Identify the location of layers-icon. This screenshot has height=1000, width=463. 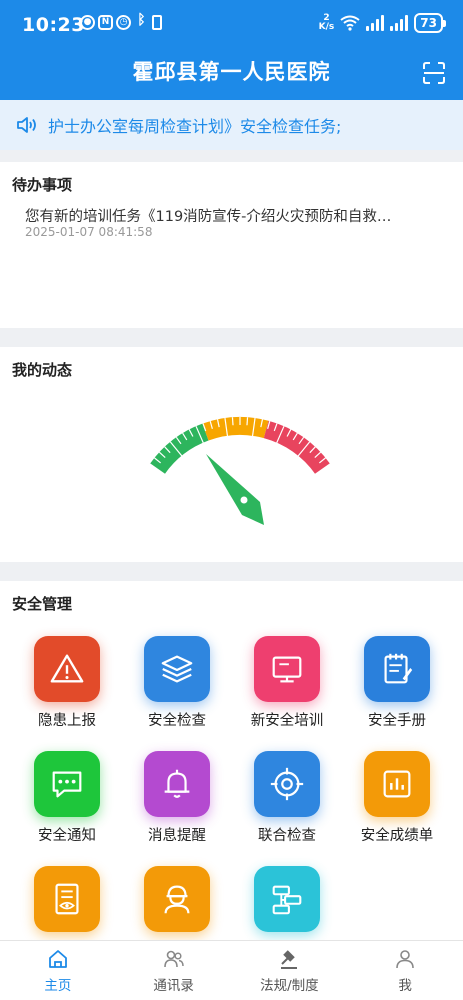
(177, 669).